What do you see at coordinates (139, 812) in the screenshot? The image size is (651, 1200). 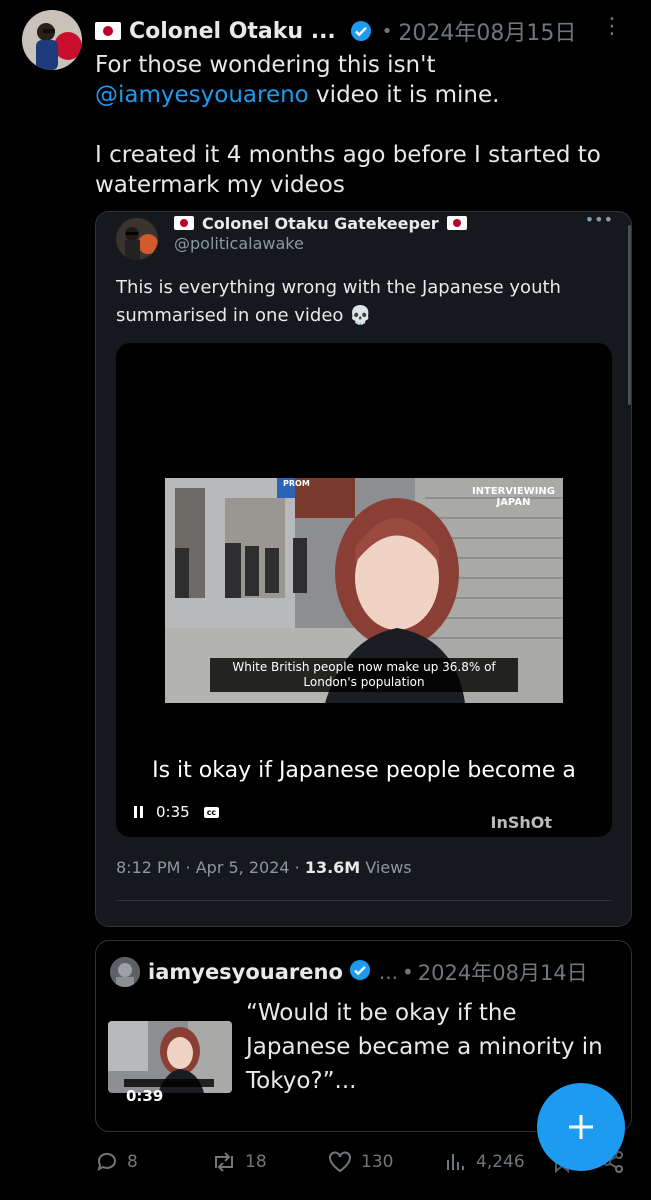 I see `pause-icon` at bounding box center [139, 812].